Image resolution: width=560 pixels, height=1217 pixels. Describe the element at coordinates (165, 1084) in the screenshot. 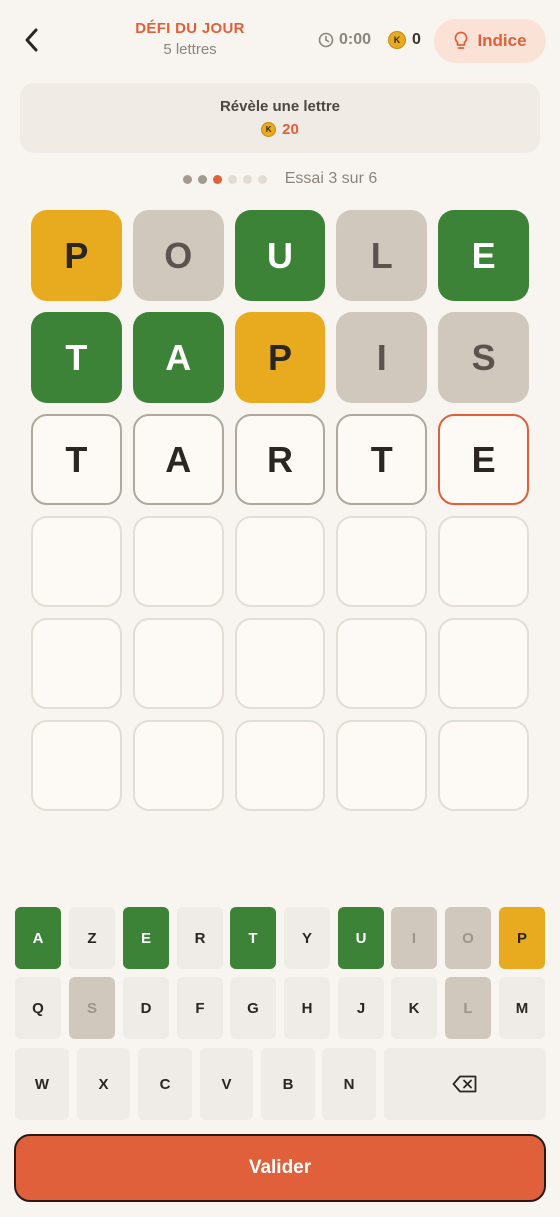

I see `key-c: C` at that location.